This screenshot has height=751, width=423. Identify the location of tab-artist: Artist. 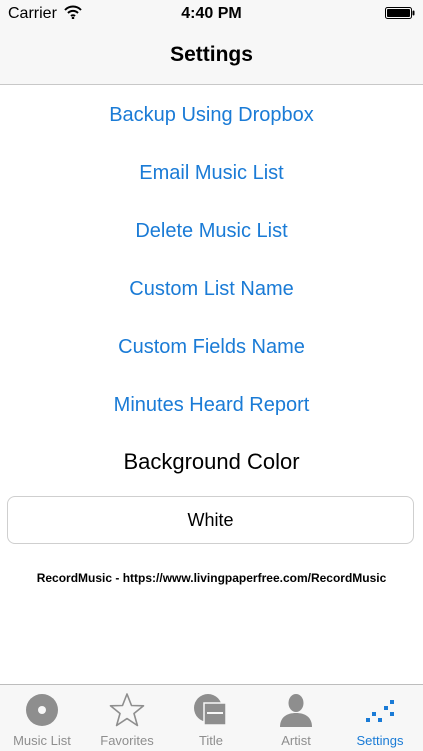
(296, 718).